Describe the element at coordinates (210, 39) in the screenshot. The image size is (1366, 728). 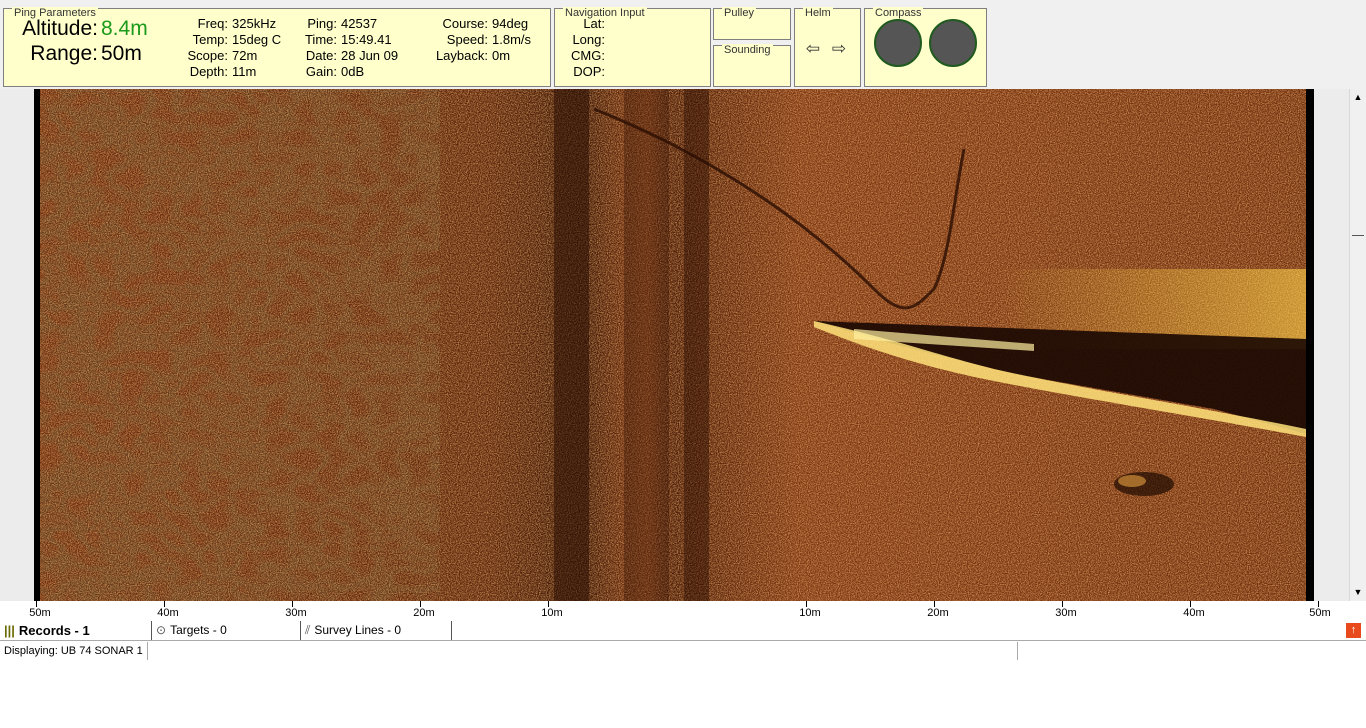
I see `temp-label: Temp:` at that location.